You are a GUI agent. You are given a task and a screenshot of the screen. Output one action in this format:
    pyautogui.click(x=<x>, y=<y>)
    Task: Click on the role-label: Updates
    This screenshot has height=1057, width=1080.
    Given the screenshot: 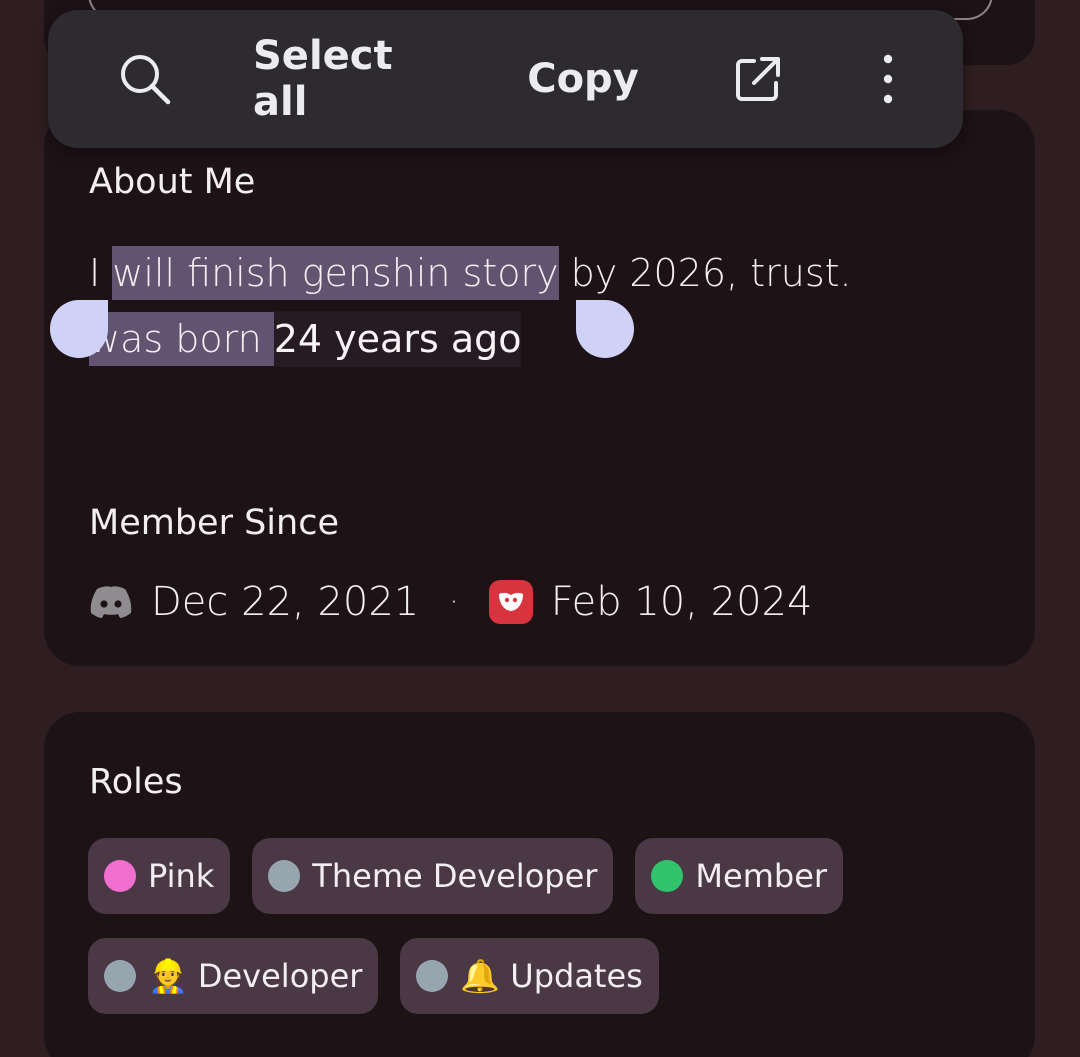 What is the action you would take?
    pyautogui.click(x=576, y=976)
    